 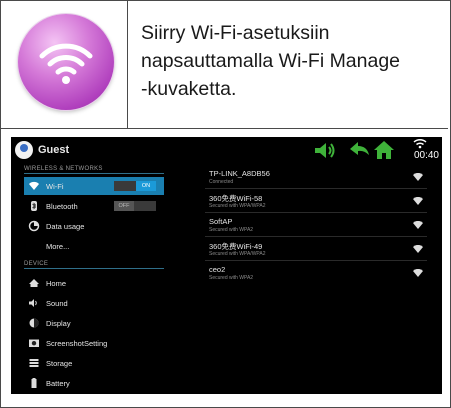 I want to click on menu-item-home: Home, so click(x=94, y=283).